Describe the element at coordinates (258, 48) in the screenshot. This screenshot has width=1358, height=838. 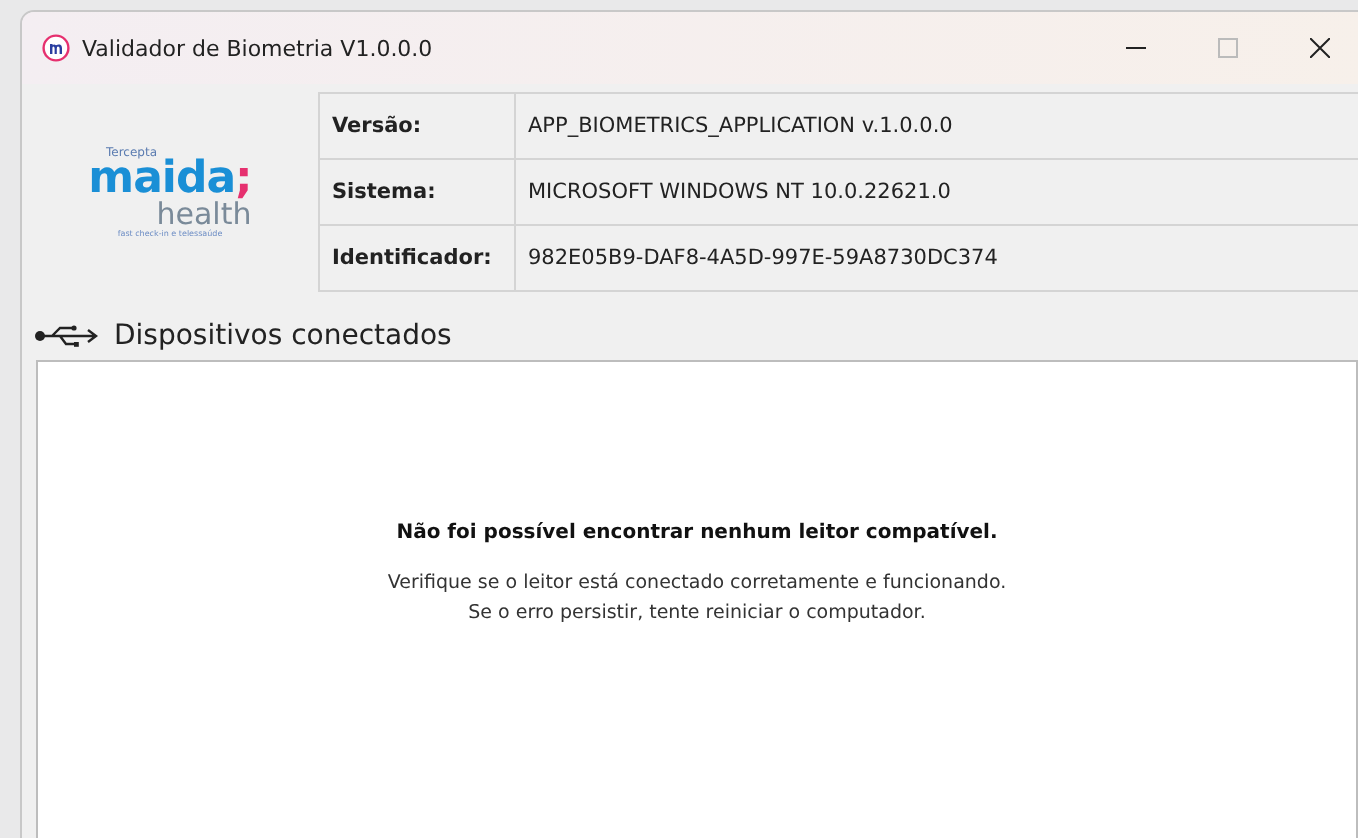
I see `window-title: Validador de Biometria V1.0.0.0` at that location.